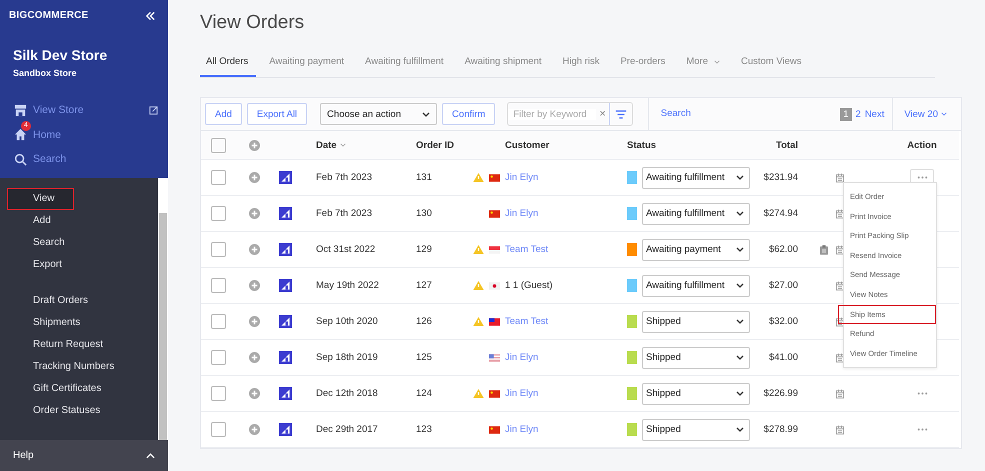 Image resolution: width=985 pixels, height=471 pixels. I want to click on collapse-icon, so click(150, 15).